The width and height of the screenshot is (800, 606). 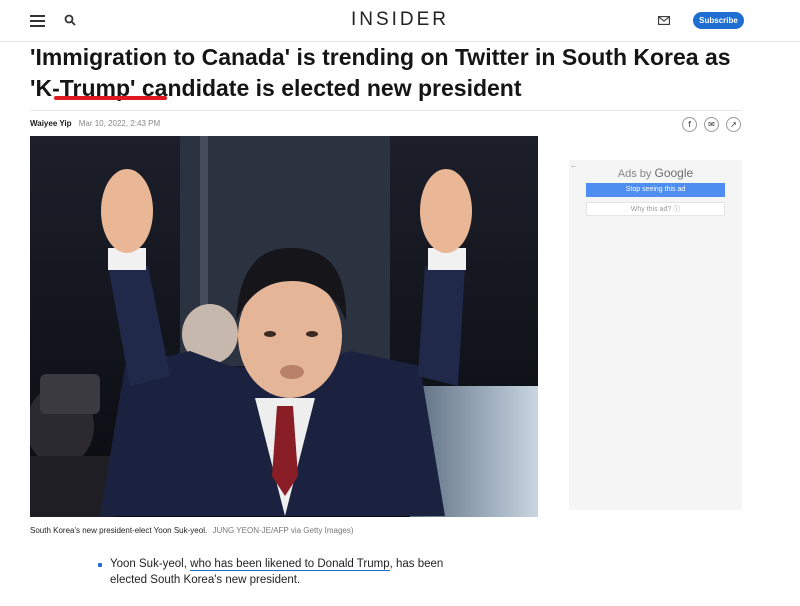 I want to click on ads-by-label: Ads by, so click(x=636, y=174).